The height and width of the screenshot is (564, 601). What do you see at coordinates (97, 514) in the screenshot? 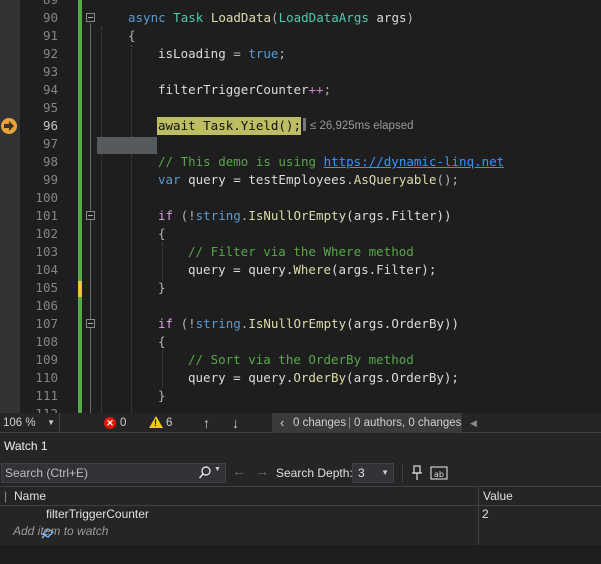
I see `watch-row-name: filterTriggerCounter` at bounding box center [97, 514].